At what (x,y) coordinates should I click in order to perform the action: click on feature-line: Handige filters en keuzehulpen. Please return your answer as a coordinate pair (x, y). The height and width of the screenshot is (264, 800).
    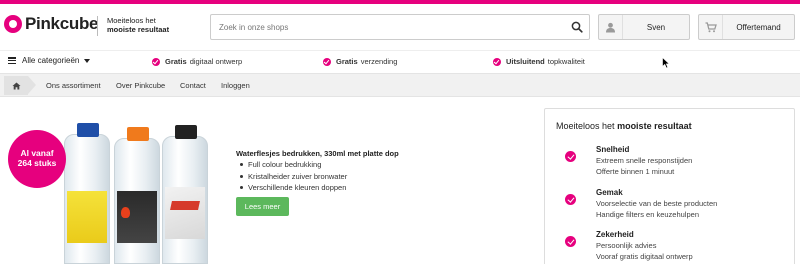
    Looking at the image, I should click on (647, 214).